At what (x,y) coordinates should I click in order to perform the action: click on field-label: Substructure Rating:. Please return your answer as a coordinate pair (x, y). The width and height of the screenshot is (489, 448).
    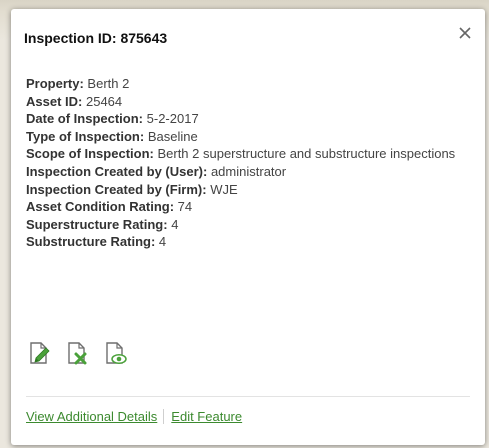
    Looking at the image, I should click on (91, 242).